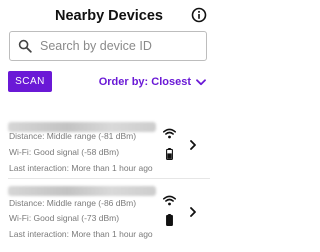  I want to click on device-wifi: Wi-Fi: Good signal (-58 dBm), so click(64, 152).